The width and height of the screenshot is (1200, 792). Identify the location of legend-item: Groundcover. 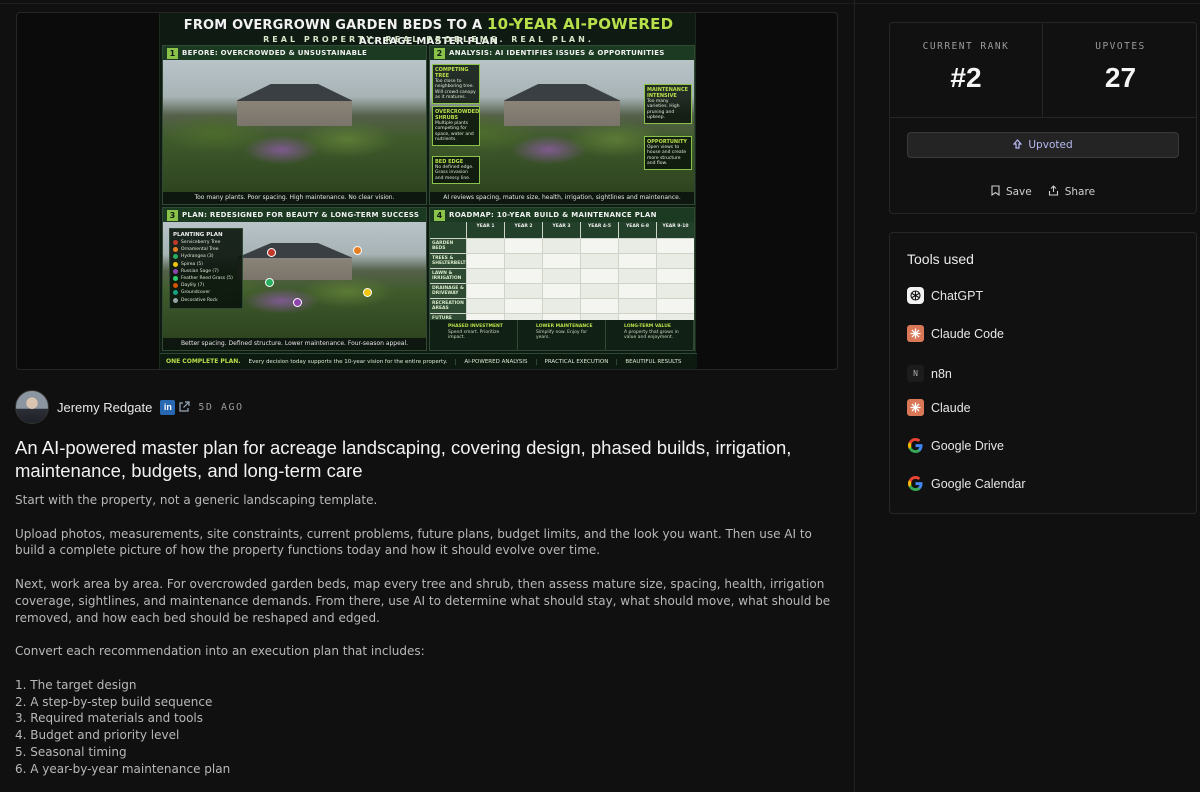
(206, 293).